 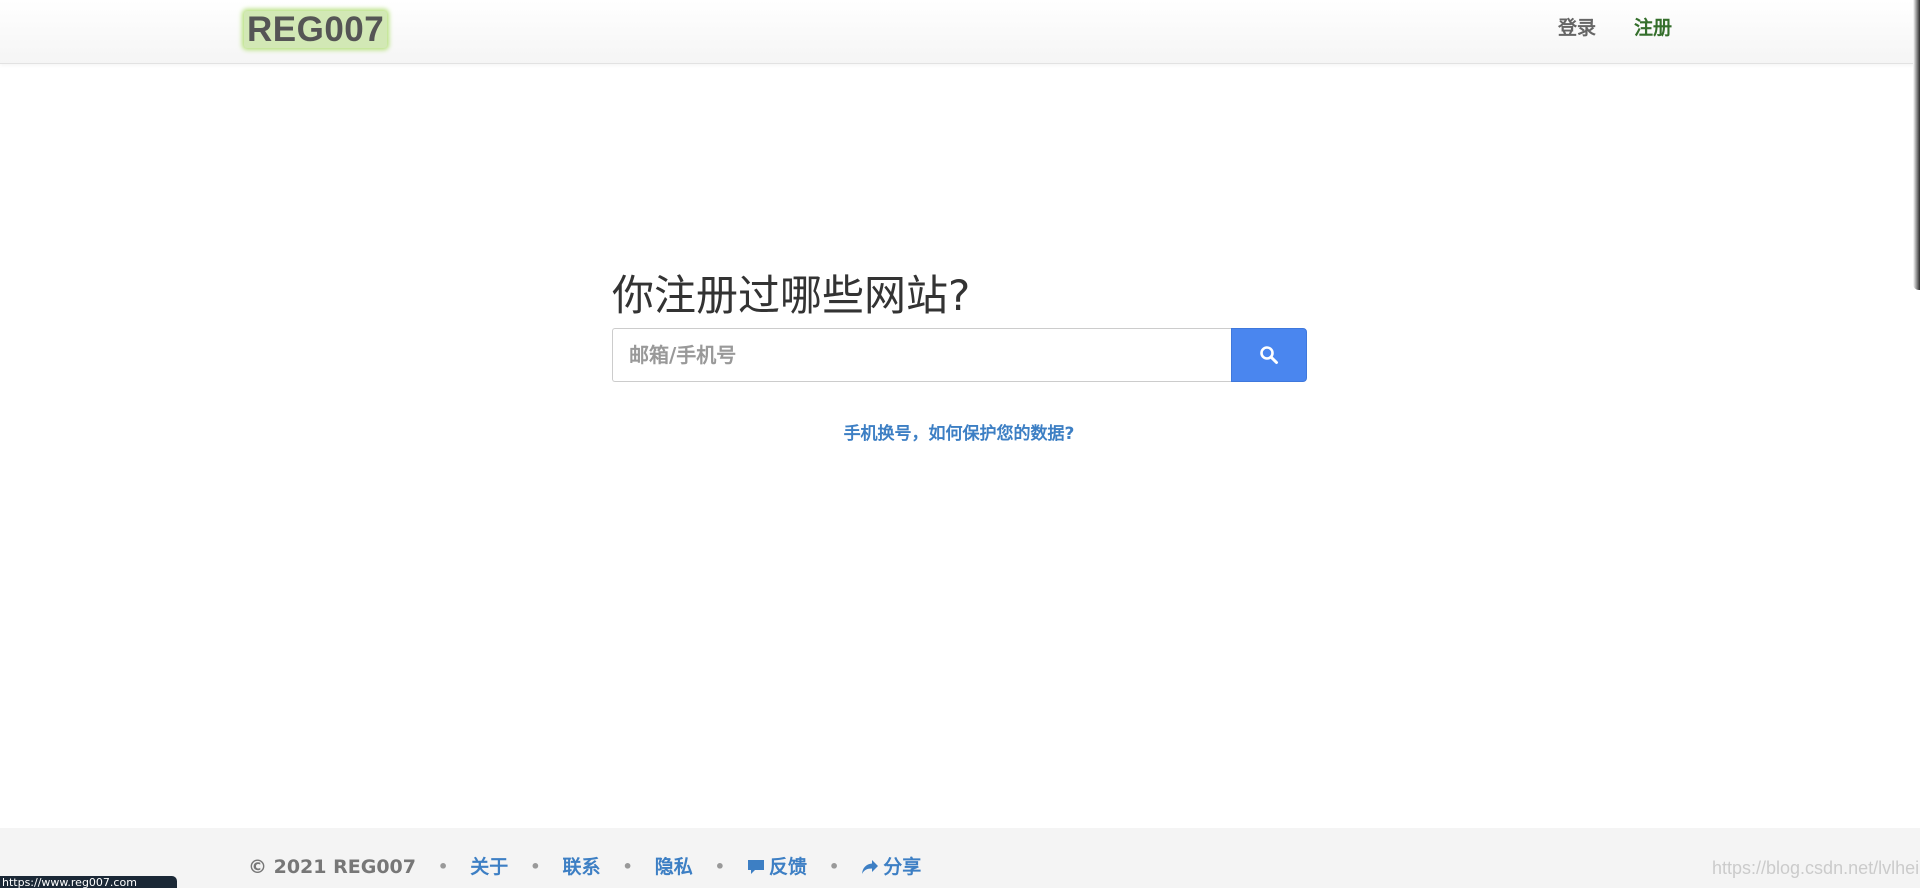 What do you see at coordinates (489, 867) in the screenshot?
I see `footer-about-link: 关于` at bounding box center [489, 867].